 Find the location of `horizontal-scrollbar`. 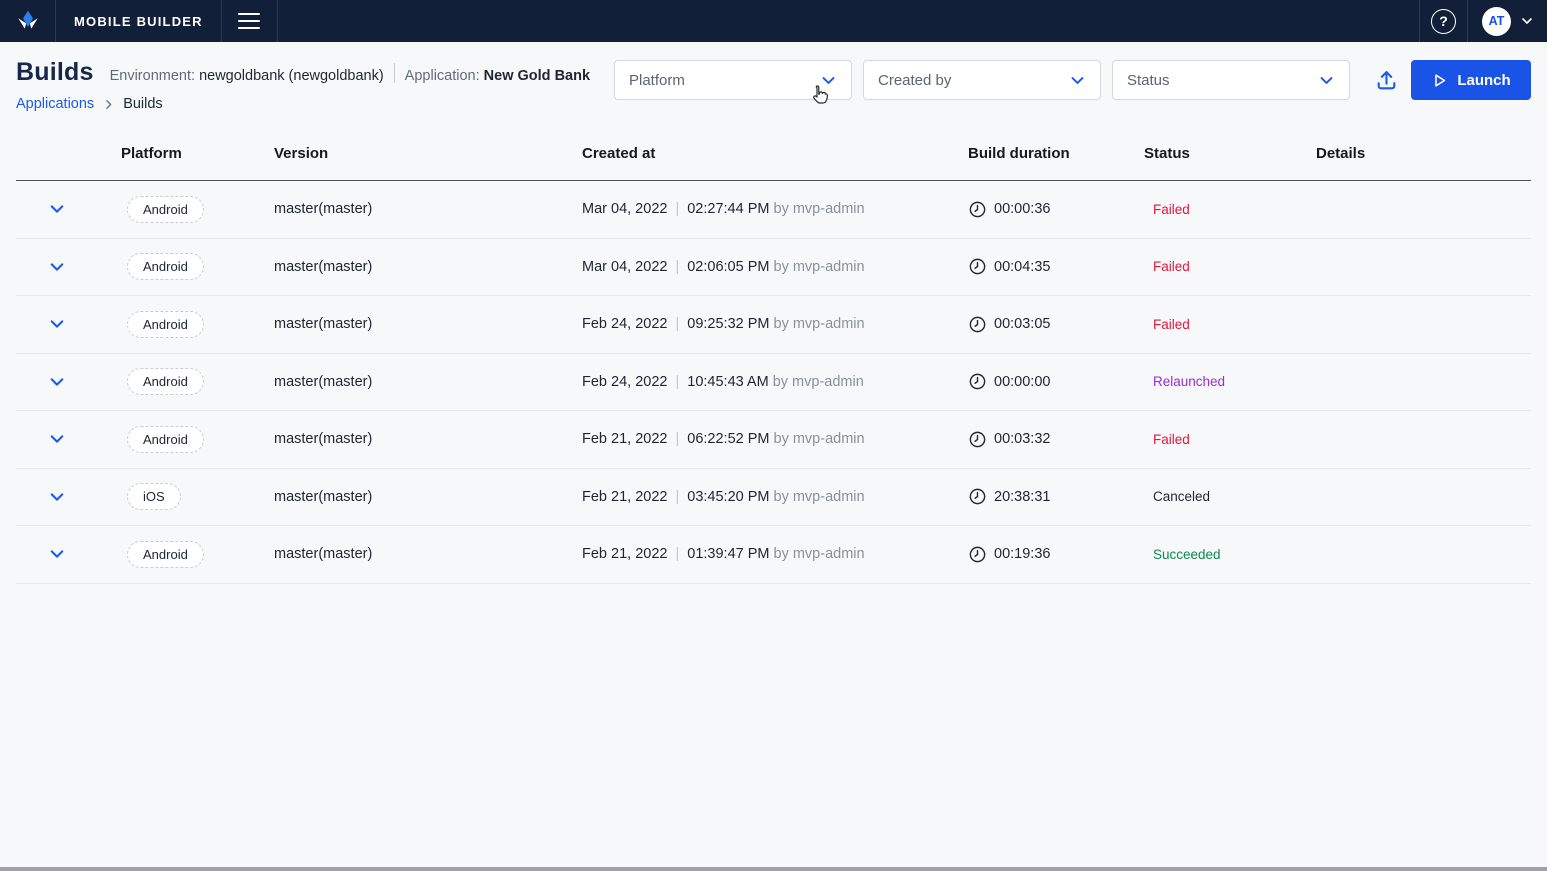

horizontal-scrollbar is located at coordinates (773, 869).